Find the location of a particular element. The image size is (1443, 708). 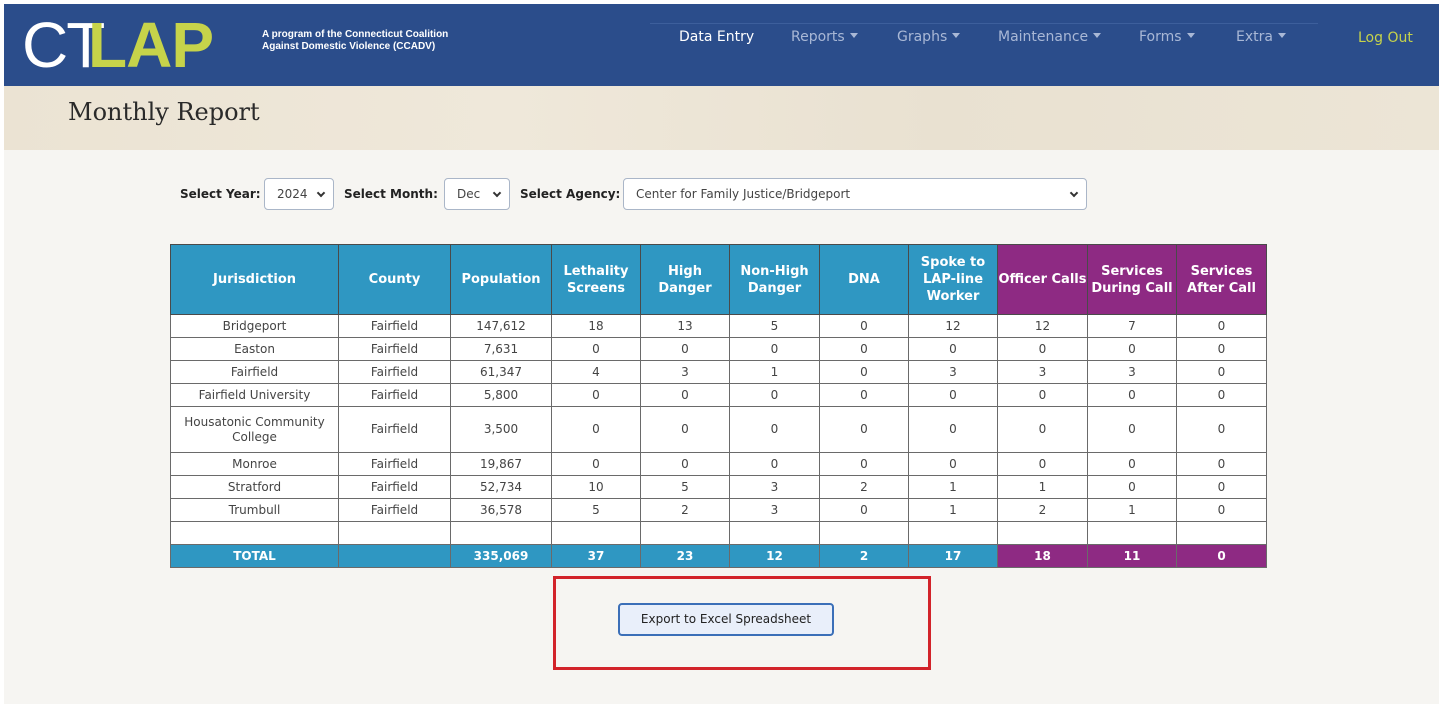

col-header-non-high-danger: Non-High Danger is located at coordinates (774, 279).